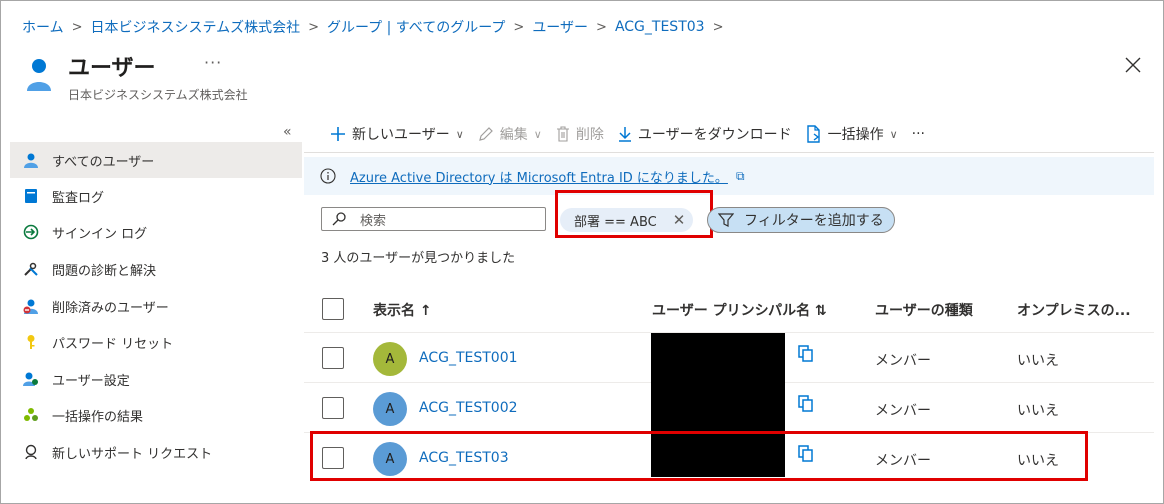 This screenshot has width=1164, height=504. I want to click on sidebar-item-deleted-users: 削除済みのユーザー, so click(156, 306).